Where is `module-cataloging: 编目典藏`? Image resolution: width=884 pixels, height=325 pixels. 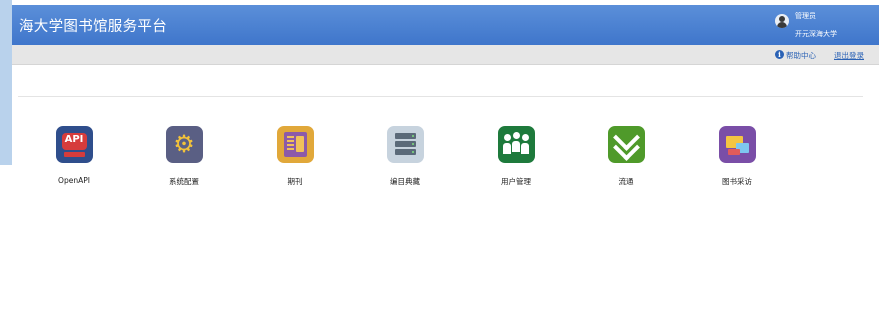
module-cataloging: 编目典藏 is located at coordinates (405, 156).